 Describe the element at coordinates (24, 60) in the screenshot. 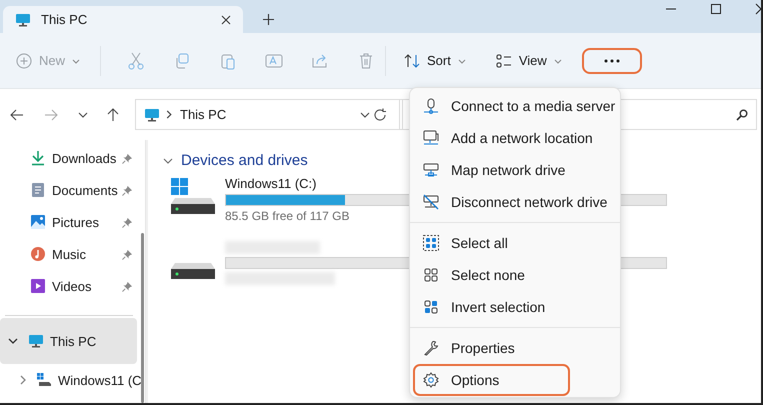

I see `add-icon` at that location.